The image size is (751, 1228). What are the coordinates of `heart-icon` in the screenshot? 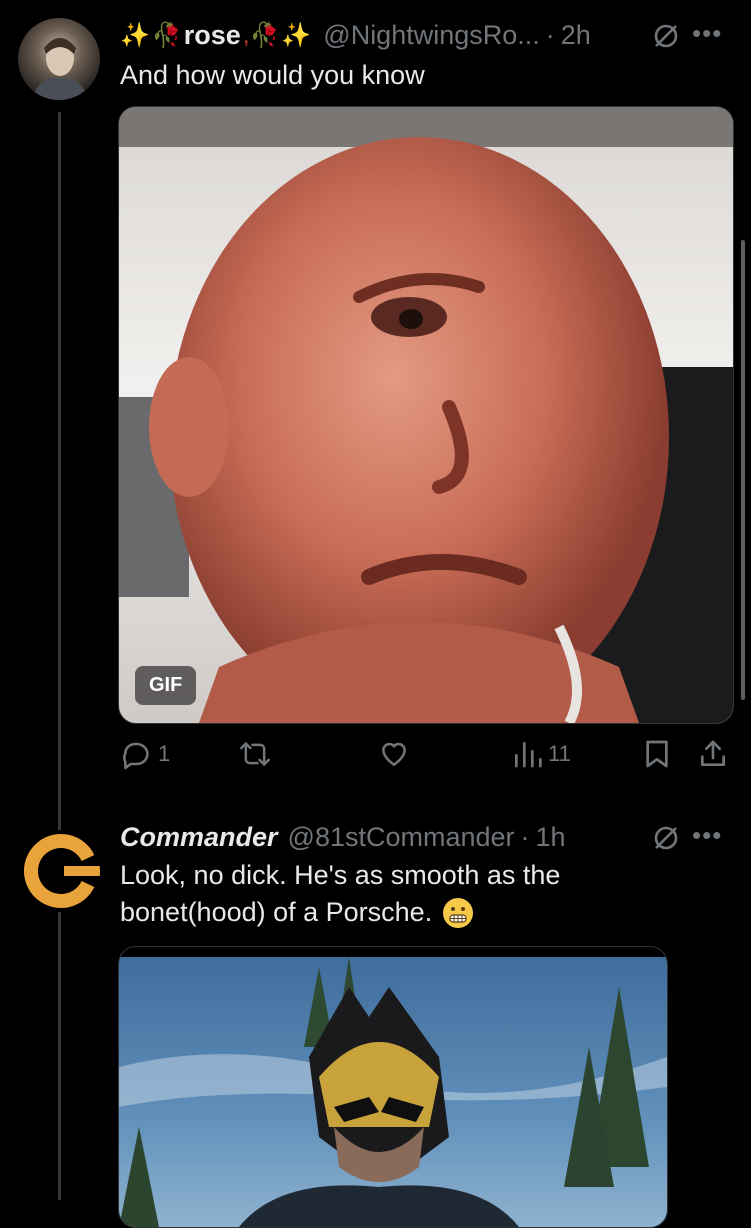 It's located at (394, 754).